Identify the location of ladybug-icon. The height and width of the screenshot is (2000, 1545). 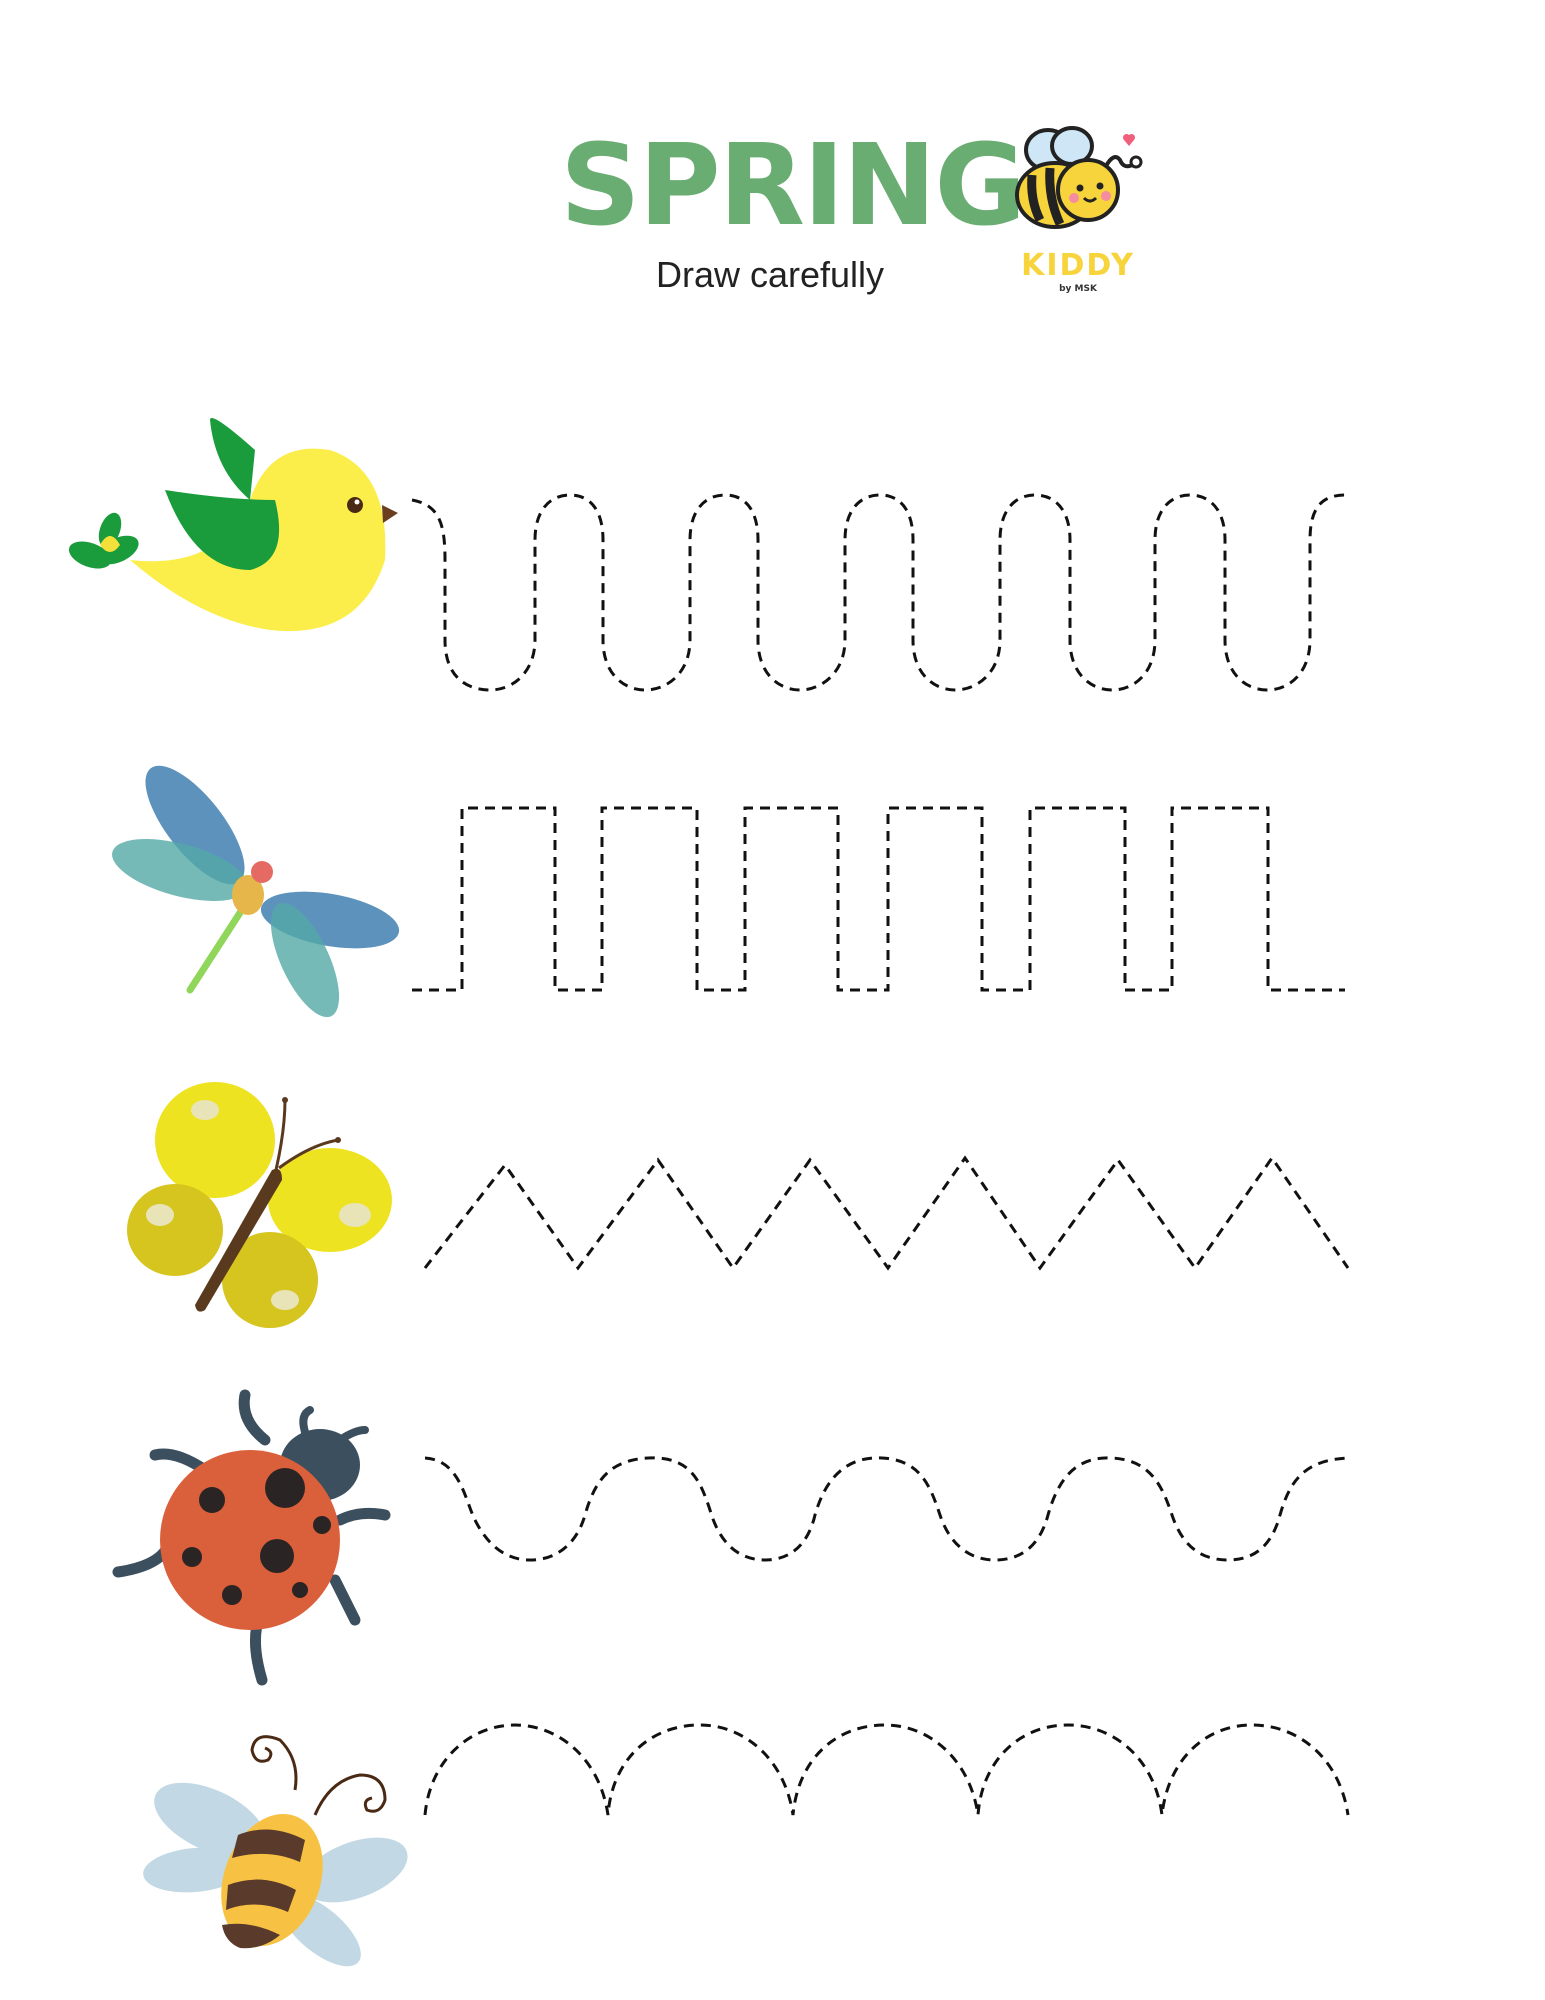
(251, 1537).